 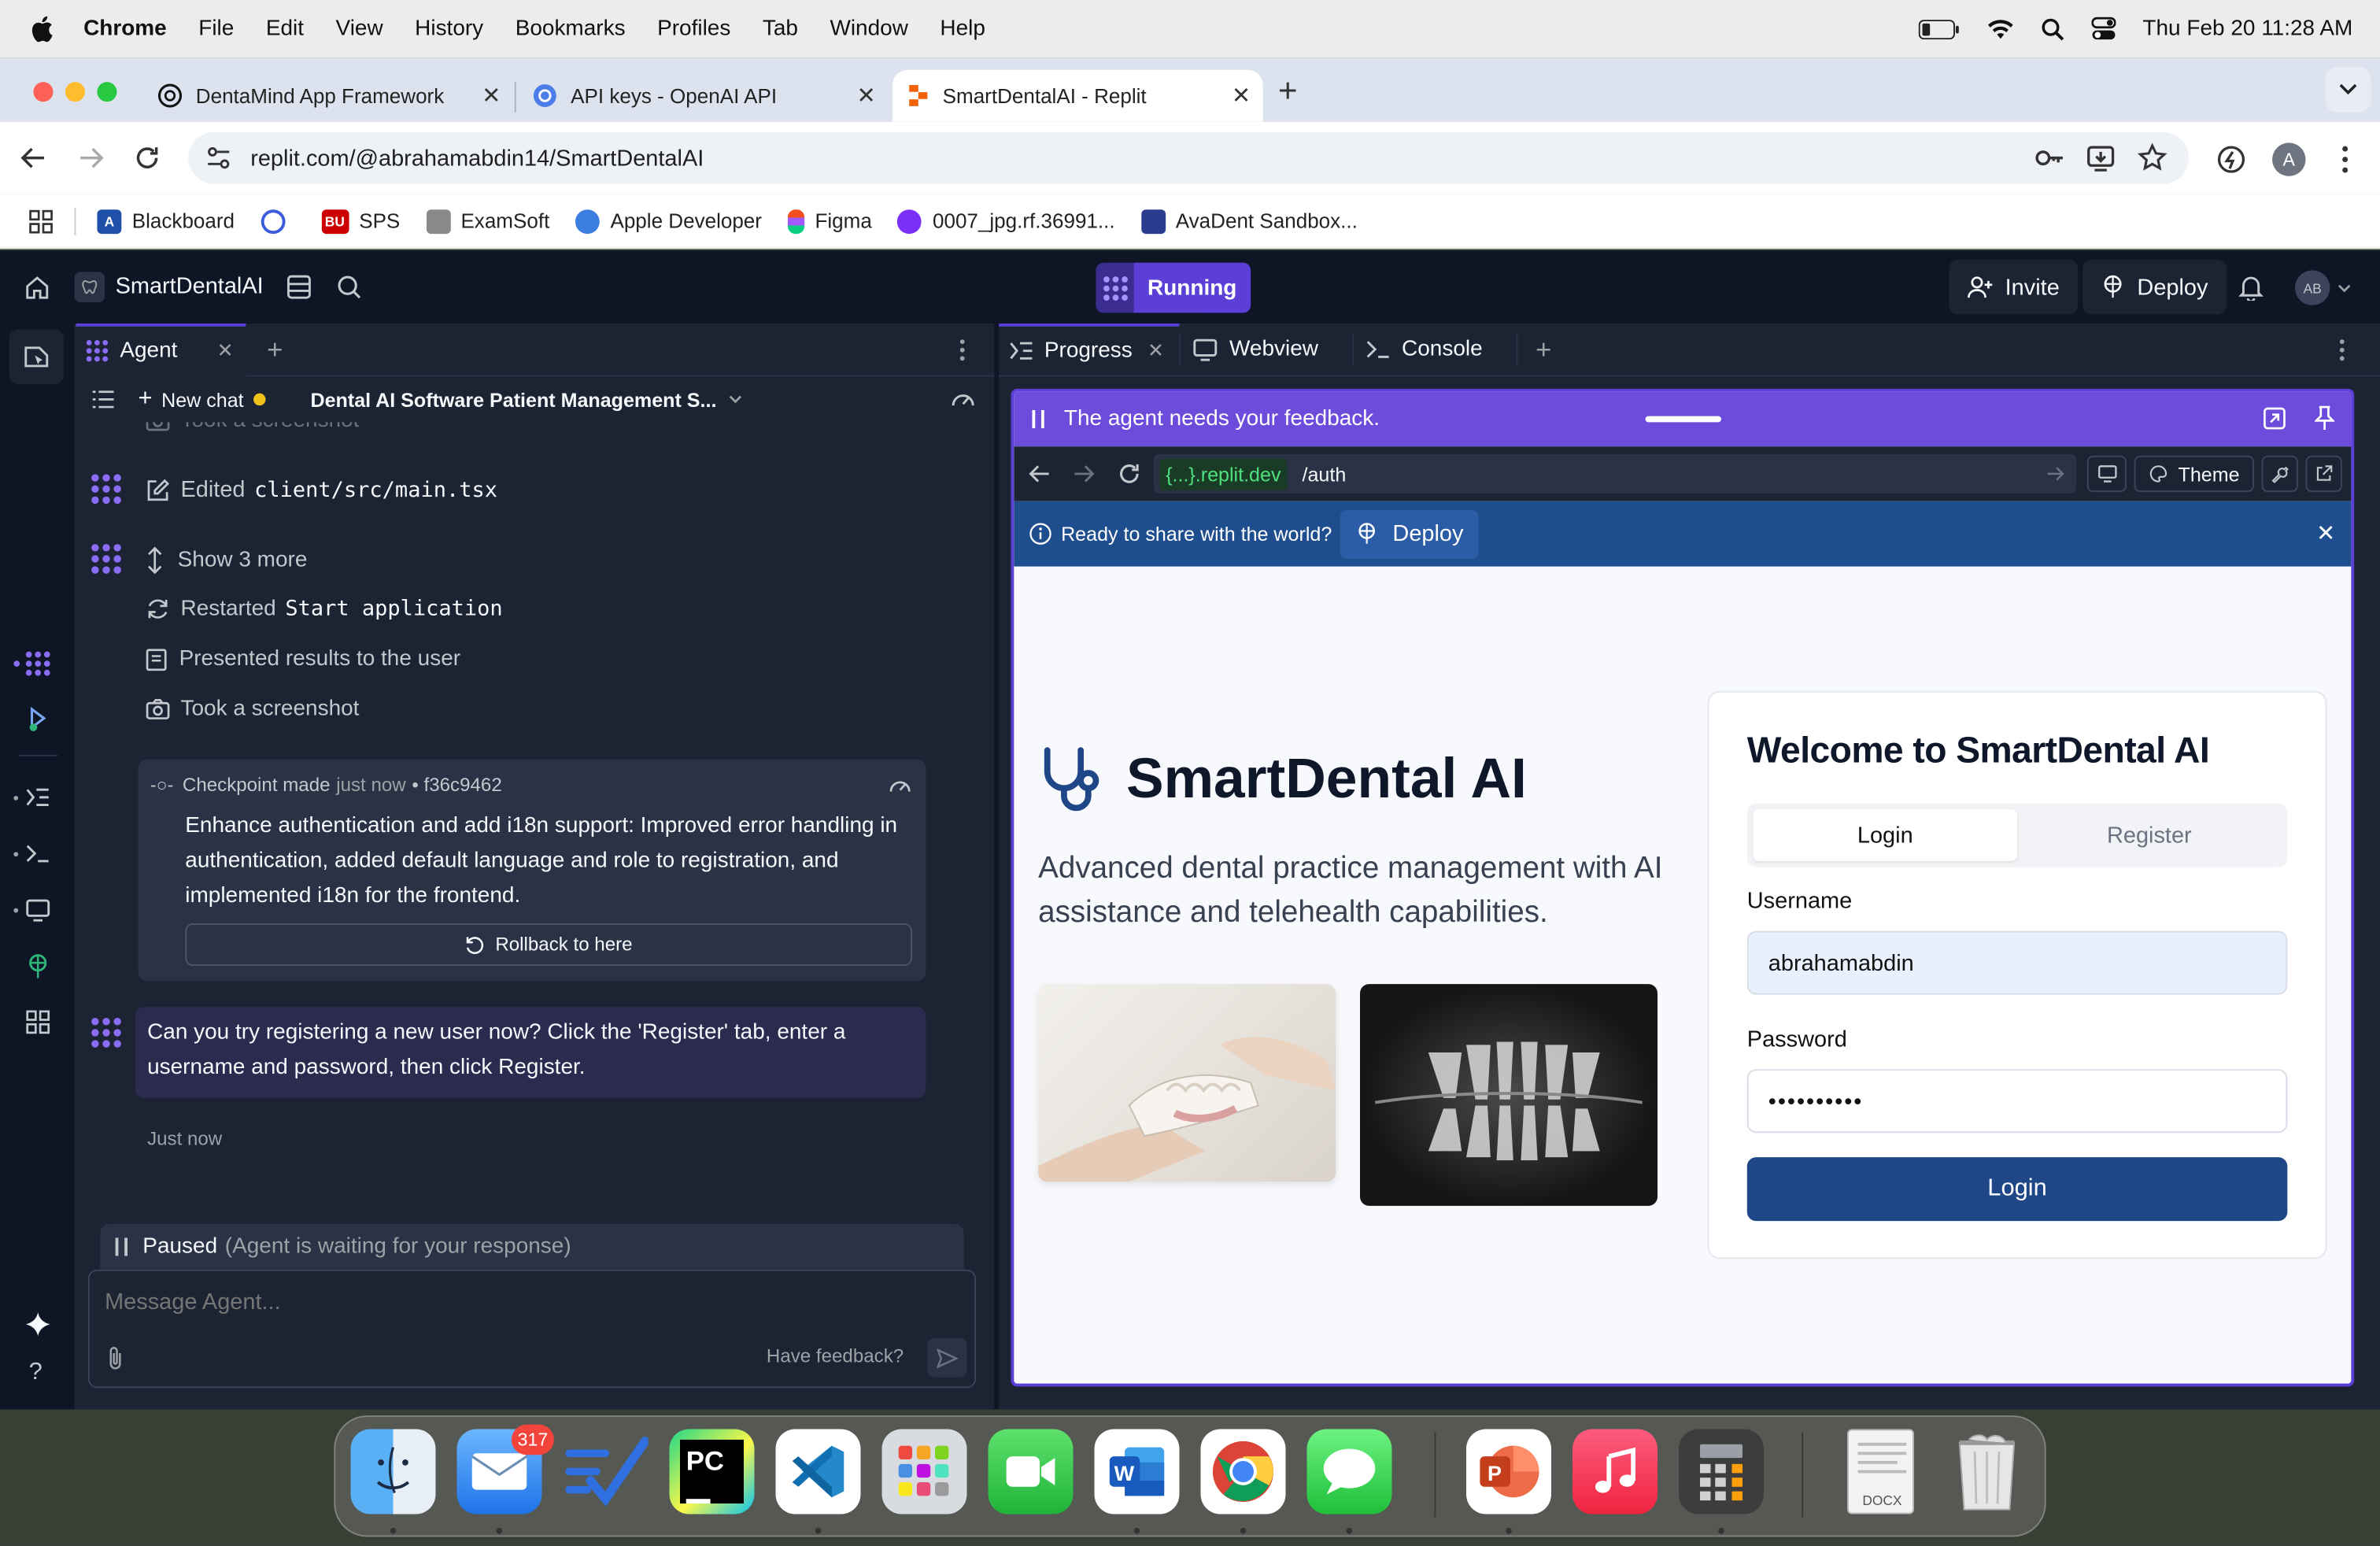 I want to click on bookmark-apple-developer: Apple Developer, so click(x=668, y=221).